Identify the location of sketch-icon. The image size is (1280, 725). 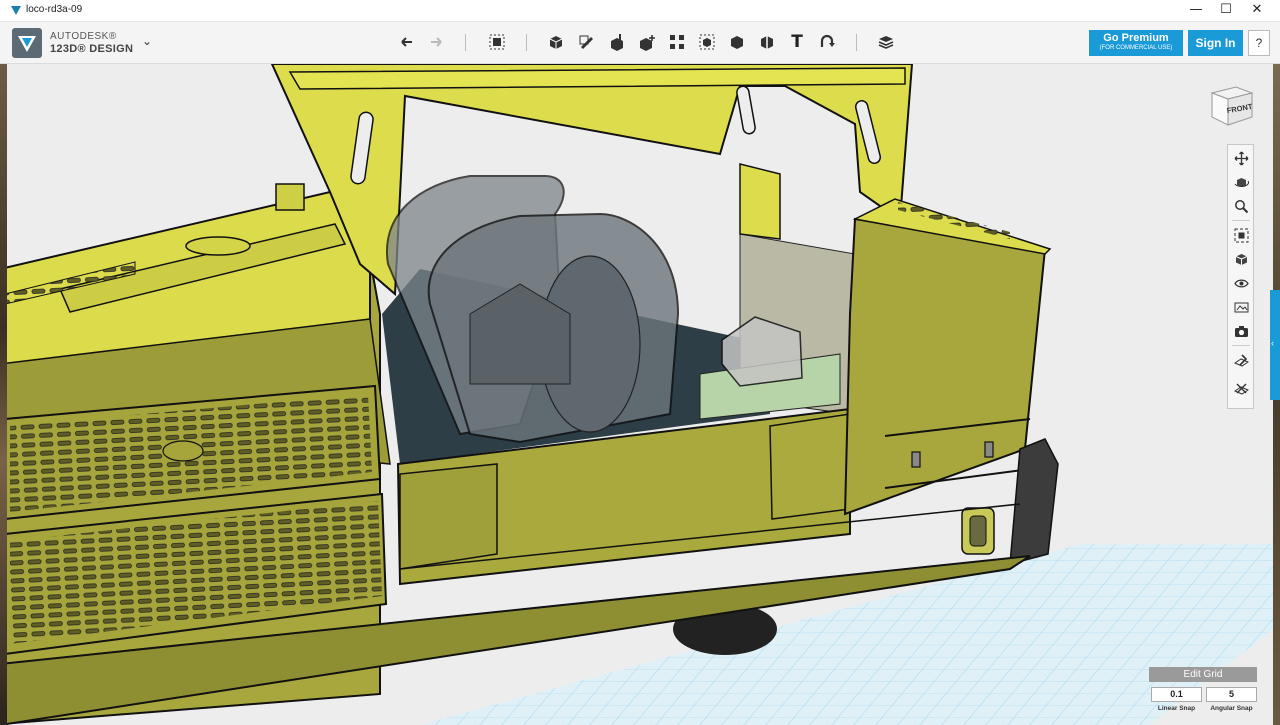
(587, 42).